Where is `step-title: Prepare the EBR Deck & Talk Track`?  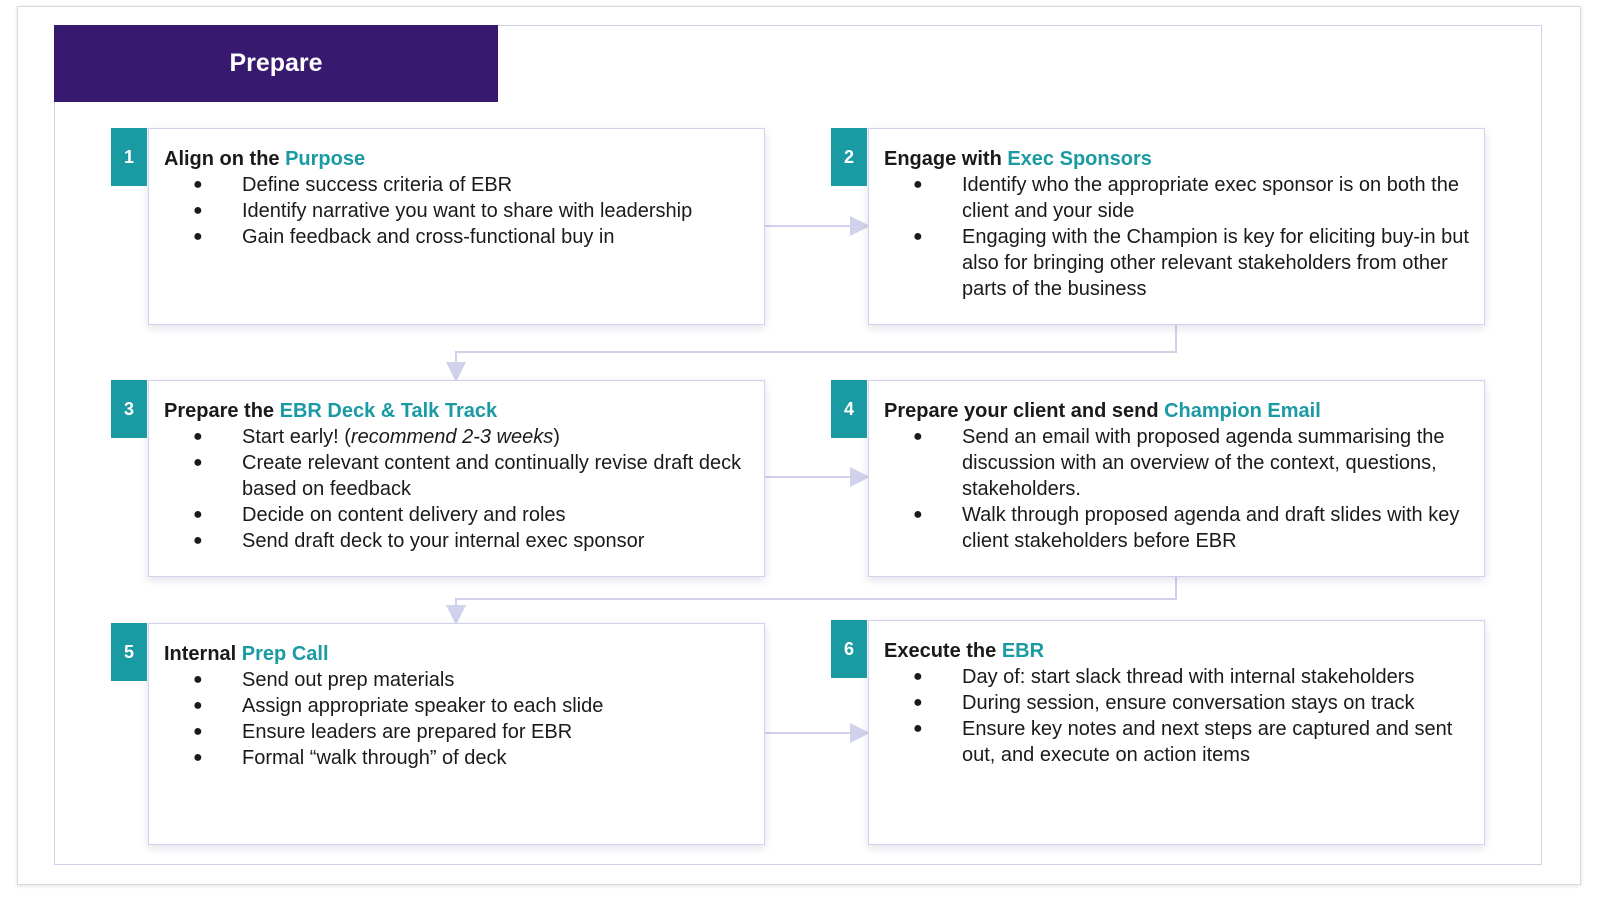
step-title: Prepare the EBR Deck & Talk Track is located at coordinates (331, 411).